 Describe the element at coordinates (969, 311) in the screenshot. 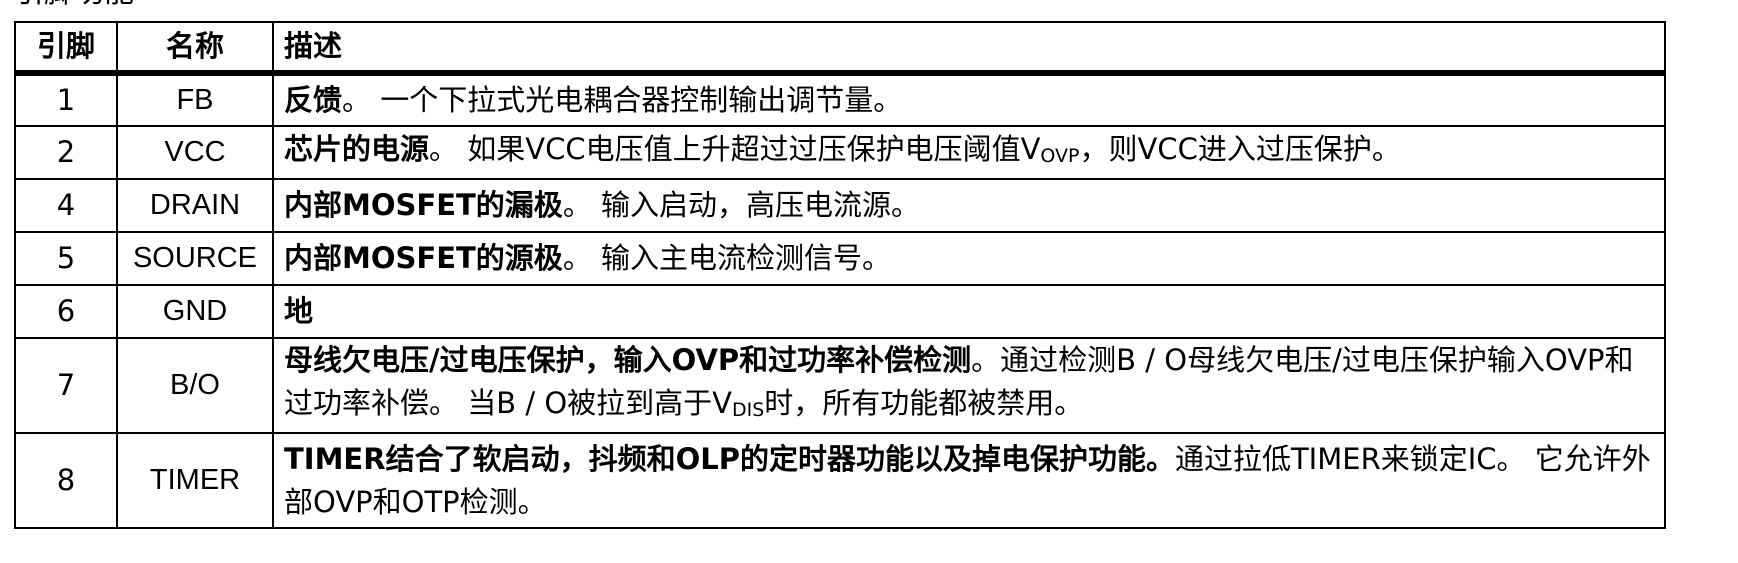

I see `pin-description: 地` at that location.